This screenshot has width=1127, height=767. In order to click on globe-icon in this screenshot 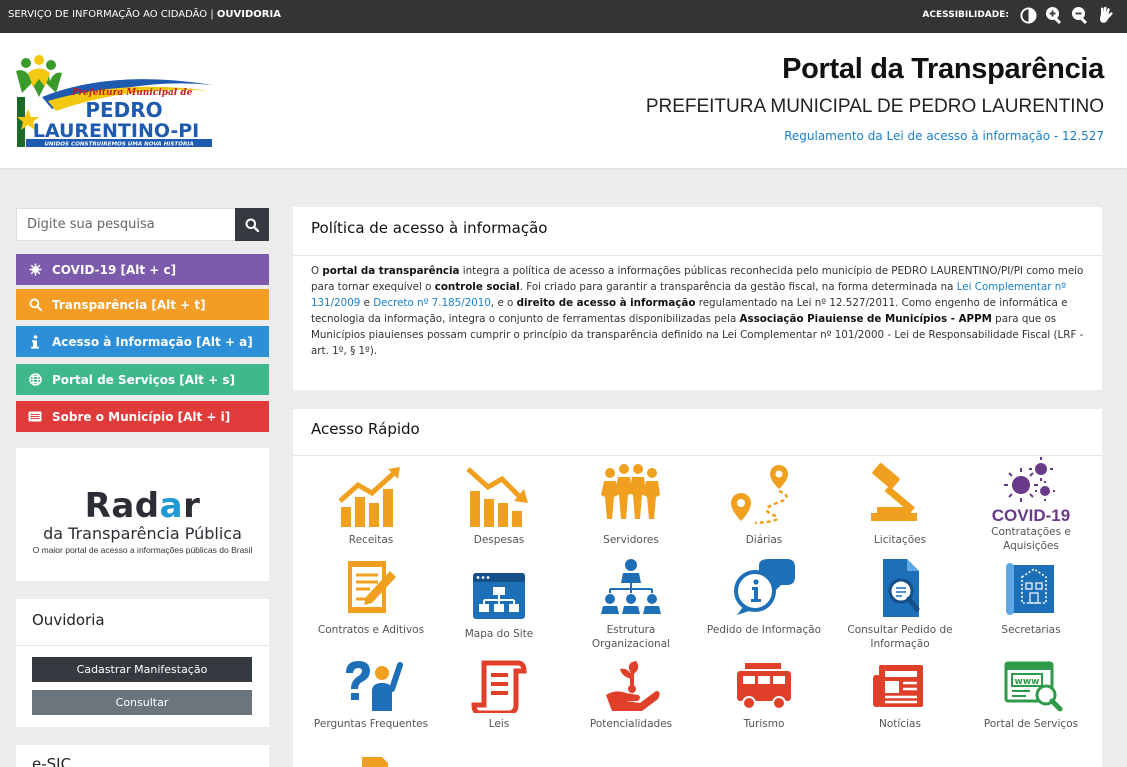, I will do `click(35, 379)`.